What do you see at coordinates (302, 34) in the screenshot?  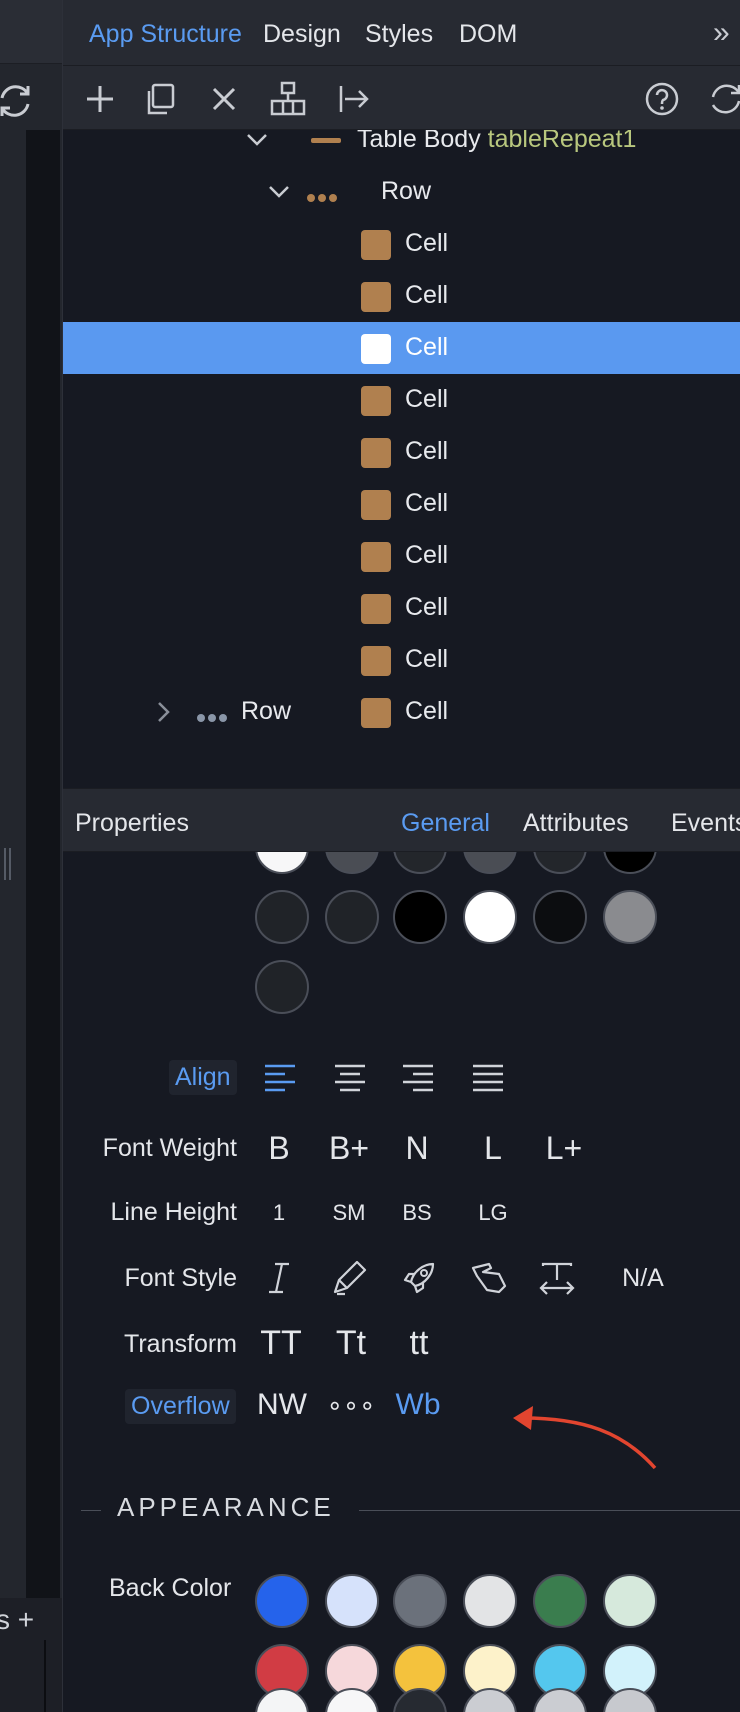 I see `tab-design: Design` at bounding box center [302, 34].